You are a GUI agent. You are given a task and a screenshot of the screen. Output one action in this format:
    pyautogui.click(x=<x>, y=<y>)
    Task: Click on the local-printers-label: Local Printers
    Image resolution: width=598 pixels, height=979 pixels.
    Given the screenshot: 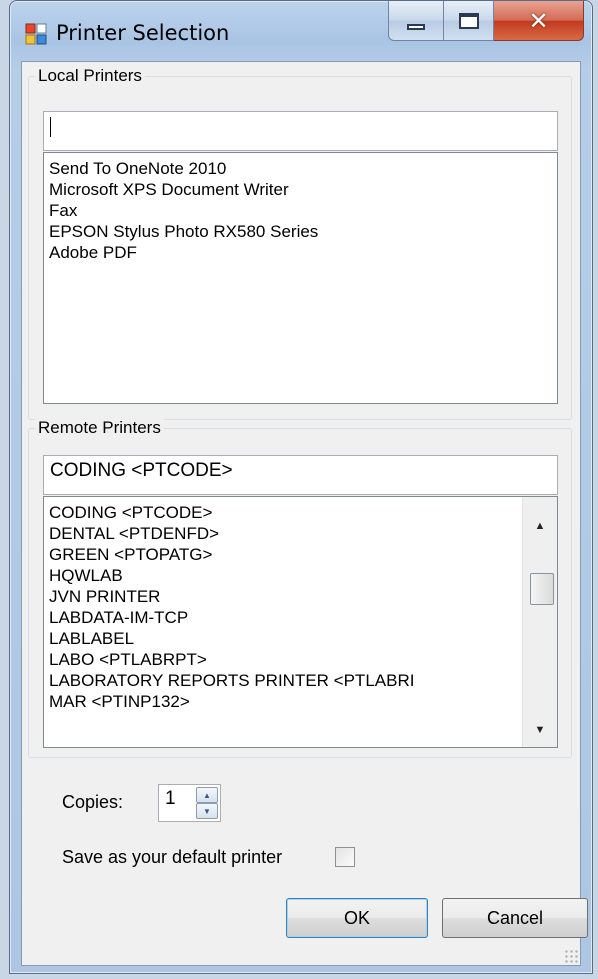 What is the action you would take?
    pyautogui.click(x=90, y=76)
    